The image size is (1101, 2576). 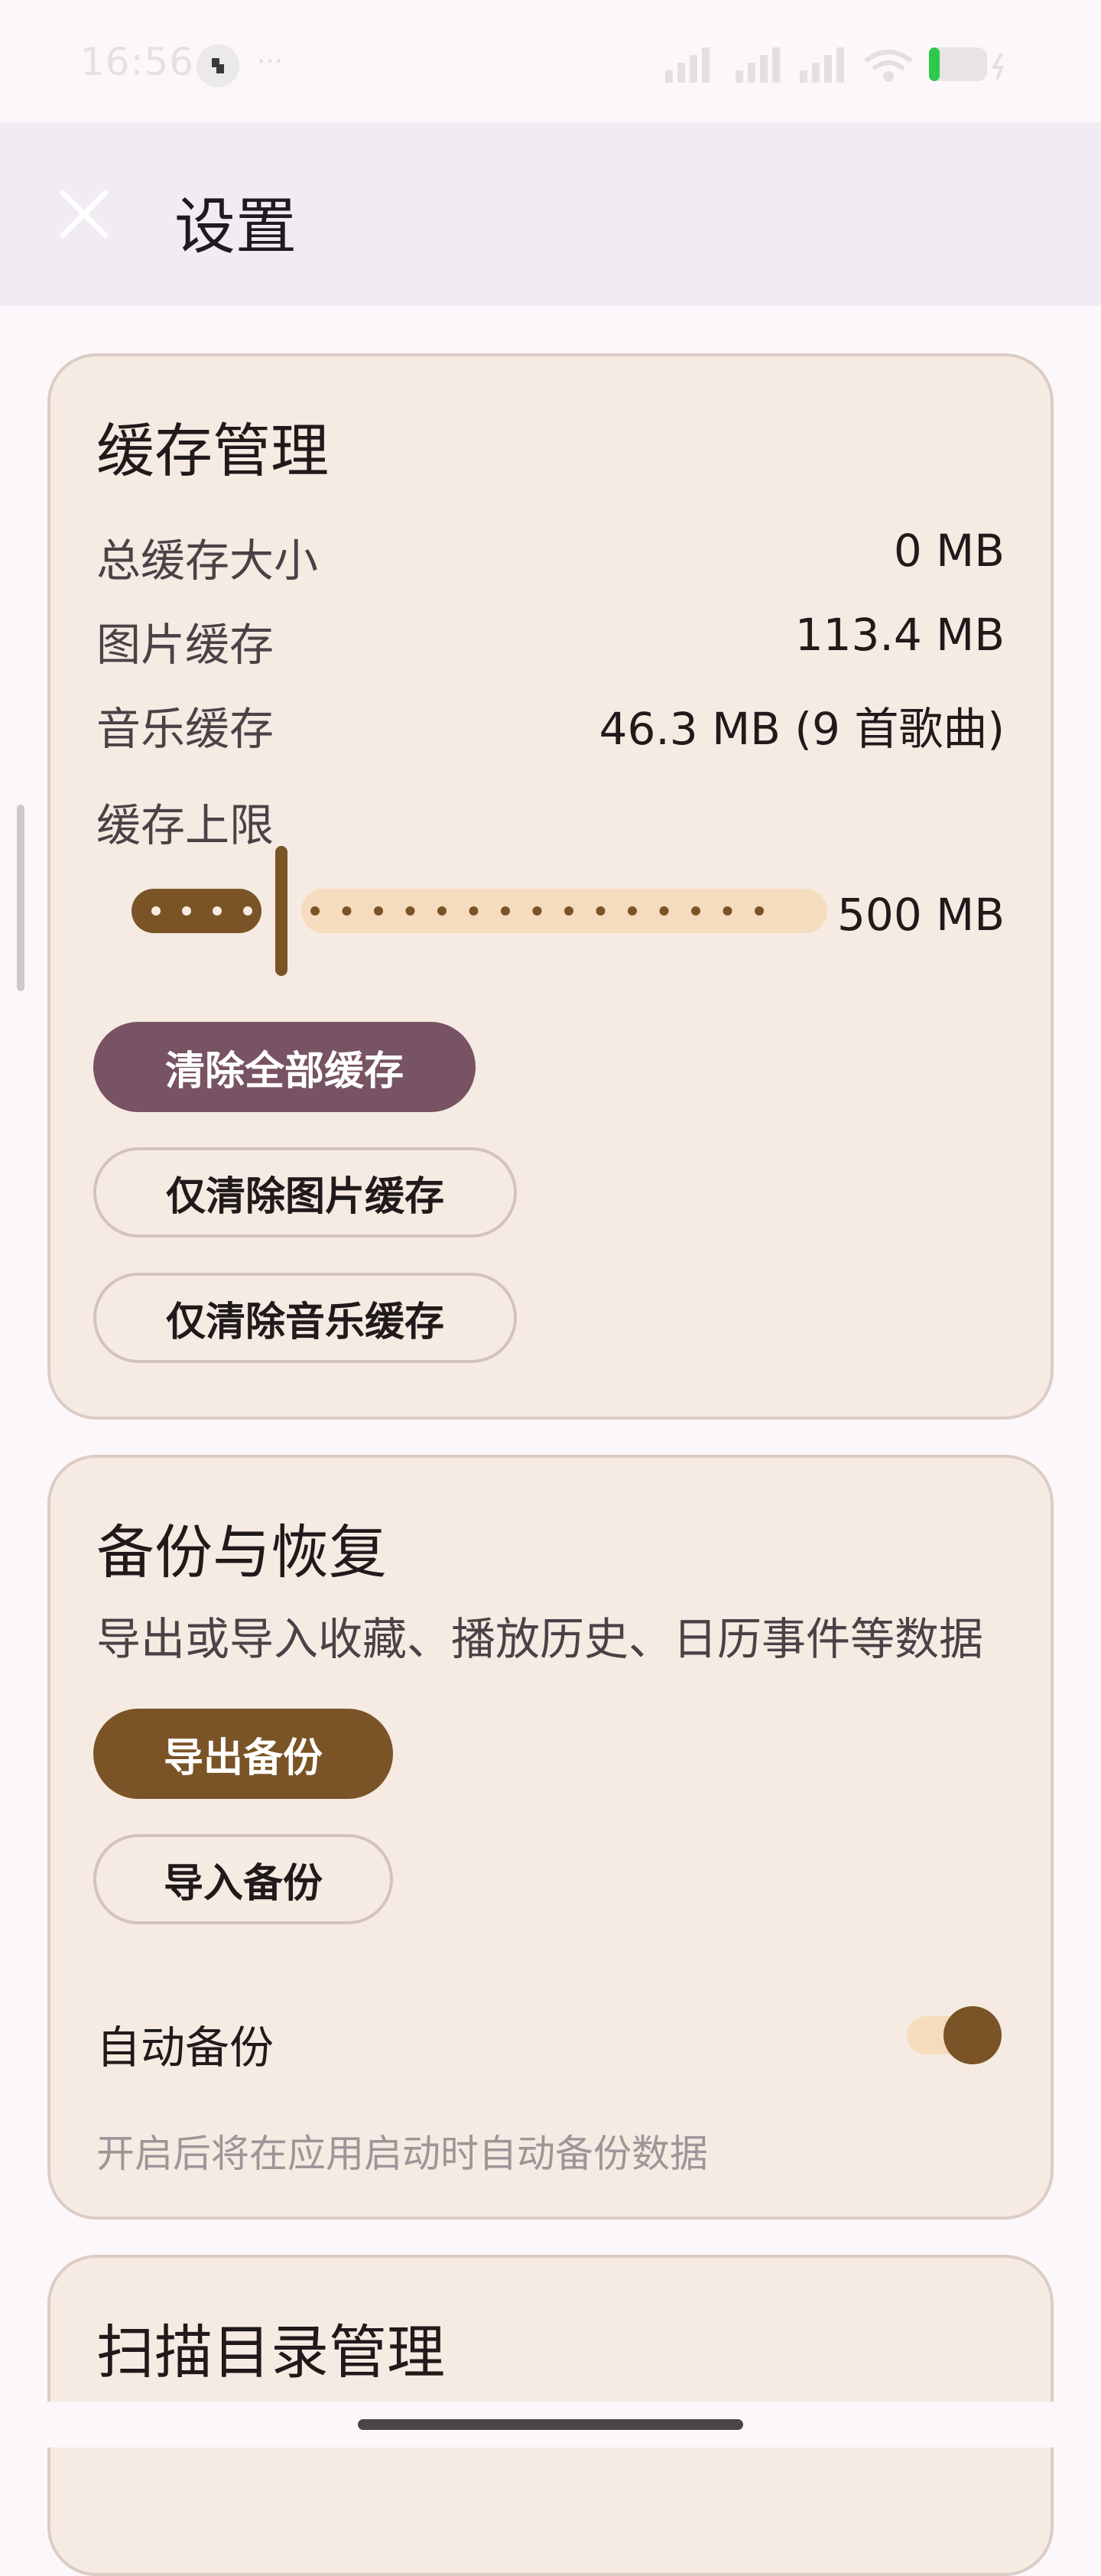 I want to click on status-indicators, so click(x=845, y=64).